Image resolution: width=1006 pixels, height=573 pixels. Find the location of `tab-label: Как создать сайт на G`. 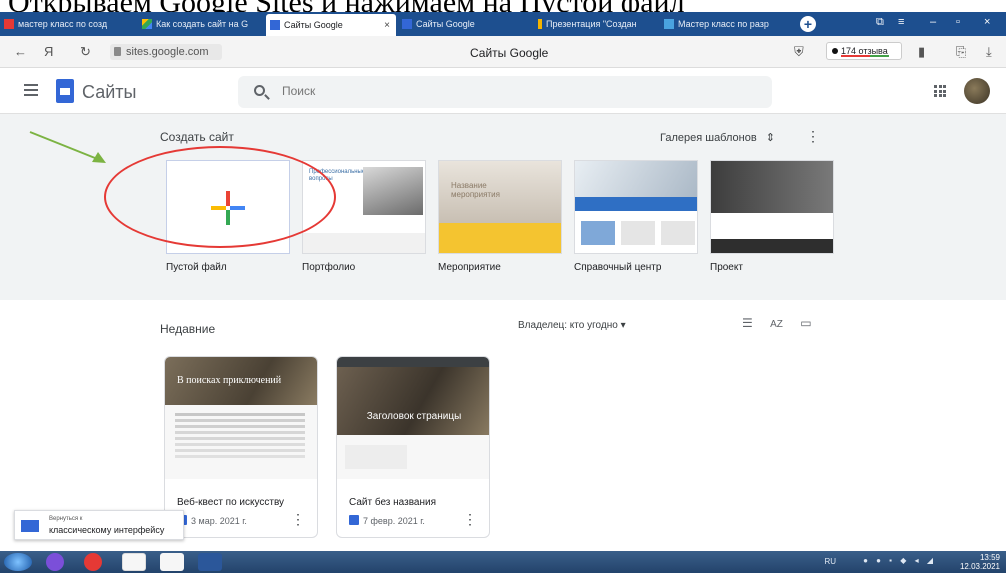

tab-label: Как создать сайт на G is located at coordinates (202, 24).